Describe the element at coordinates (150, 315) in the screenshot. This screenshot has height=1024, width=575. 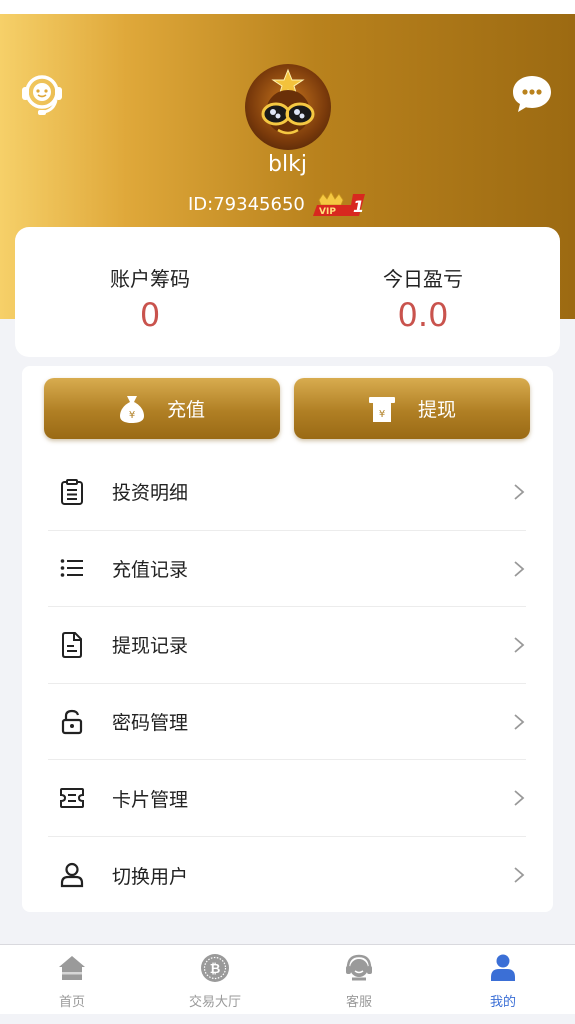
I see `account-chips-value: 0` at that location.